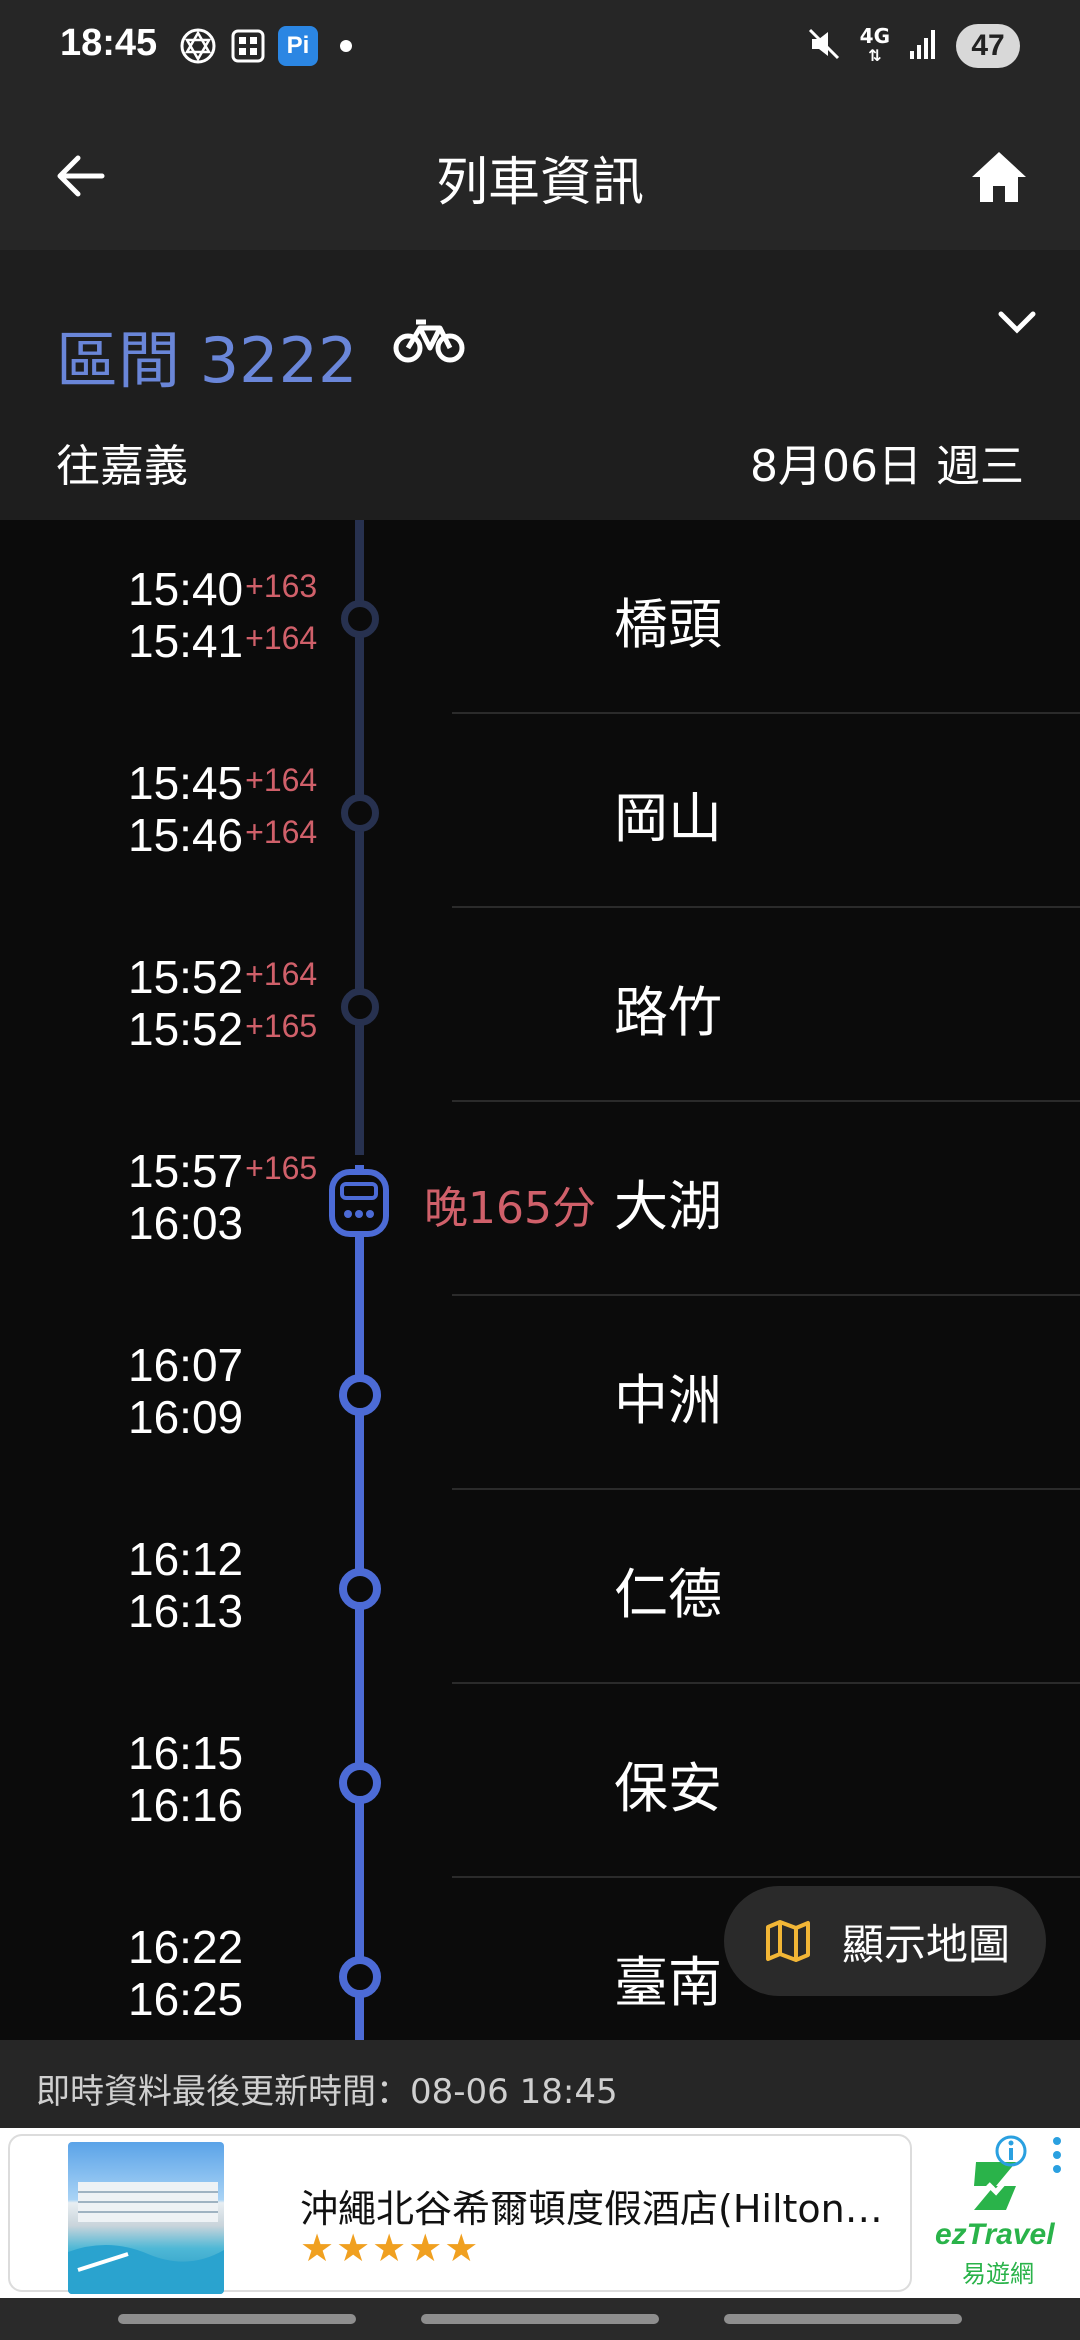 The height and width of the screenshot is (2340, 1080). Describe the element at coordinates (998, 2274) in the screenshot. I see `ad-brand-subtitle: 易遊網` at that location.